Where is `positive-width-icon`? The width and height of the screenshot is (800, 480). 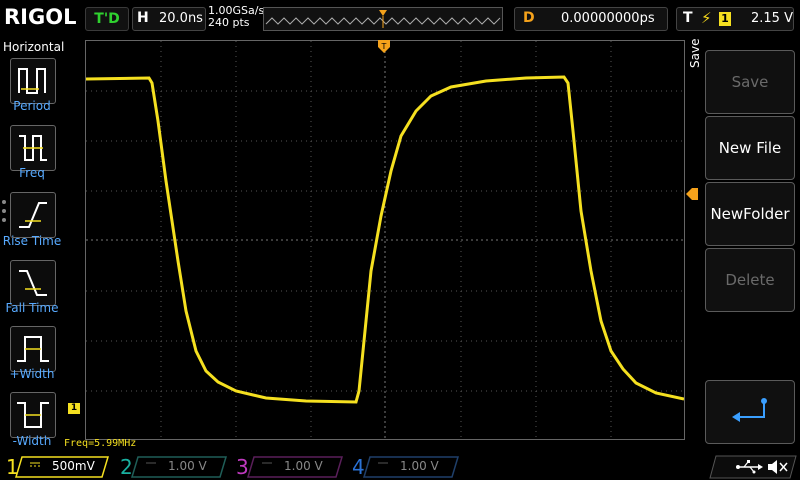
positive-width-icon is located at coordinates (33, 349).